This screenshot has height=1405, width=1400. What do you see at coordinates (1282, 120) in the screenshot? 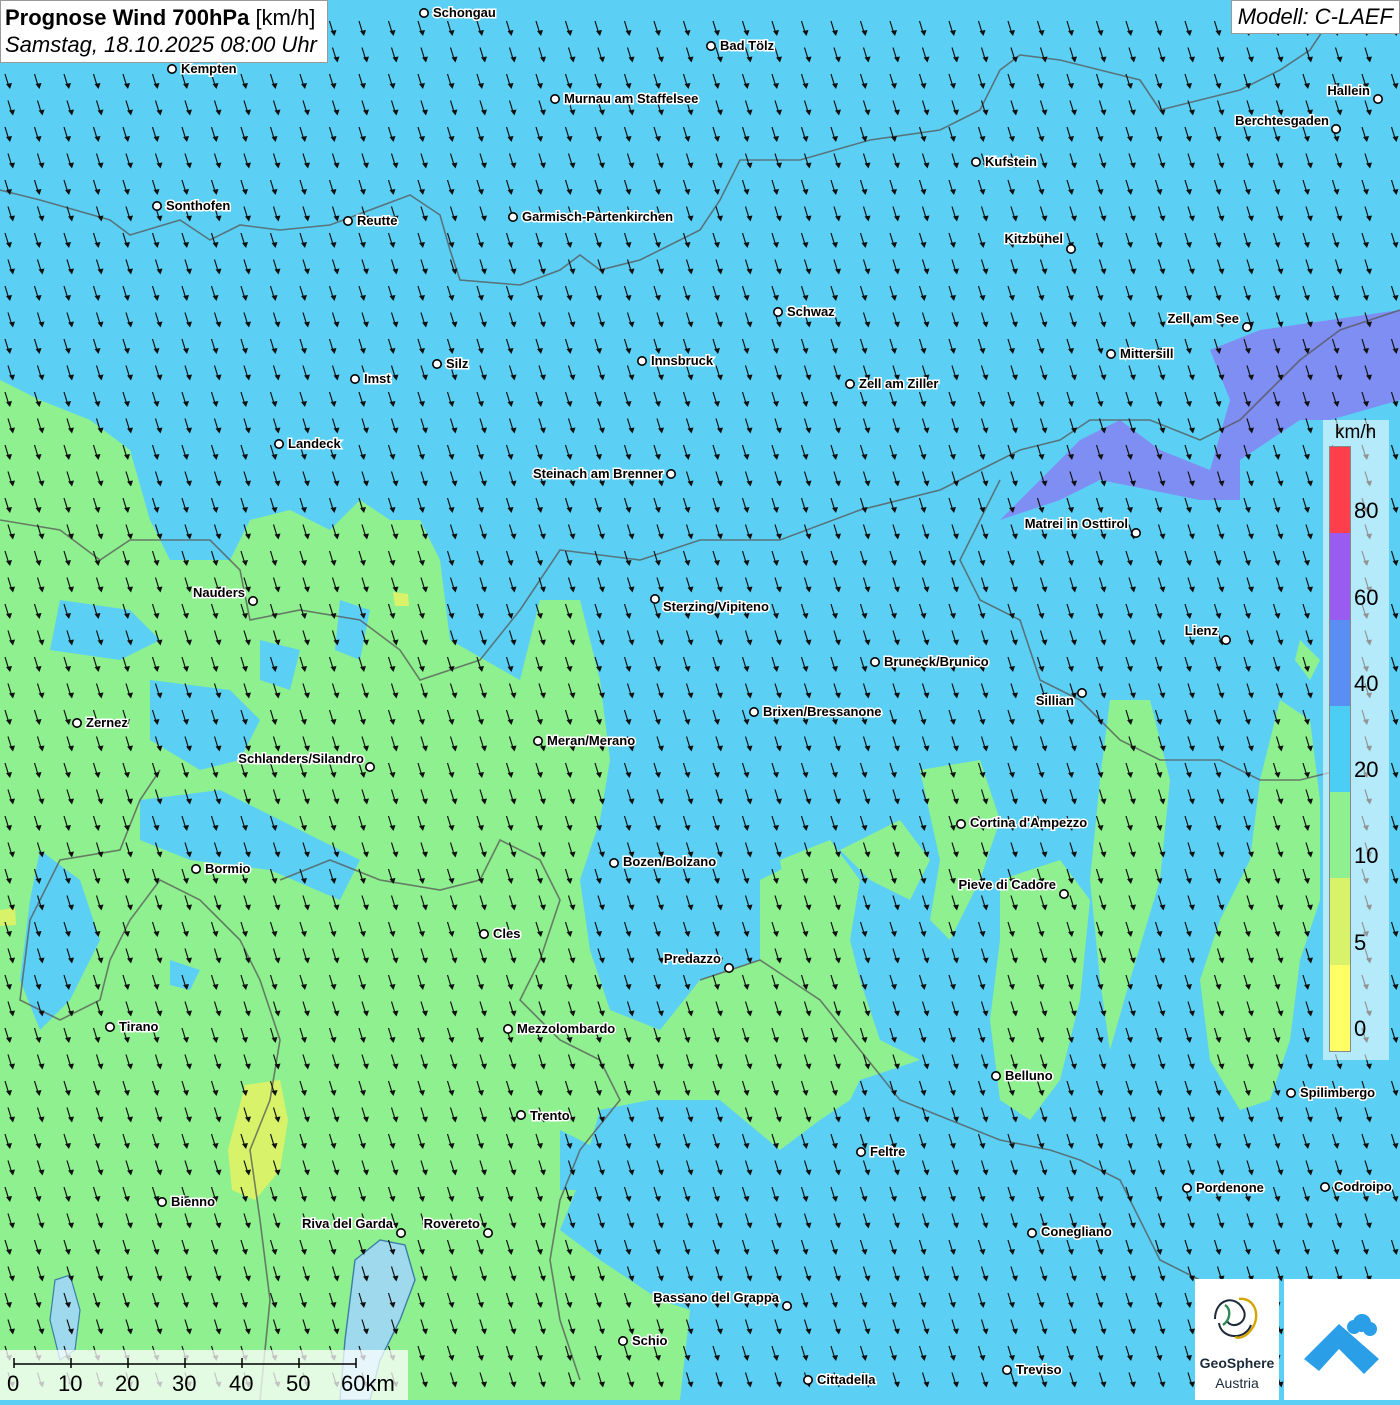
I see `city-label: Berchtesgaden` at bounding box center [1282, 120].